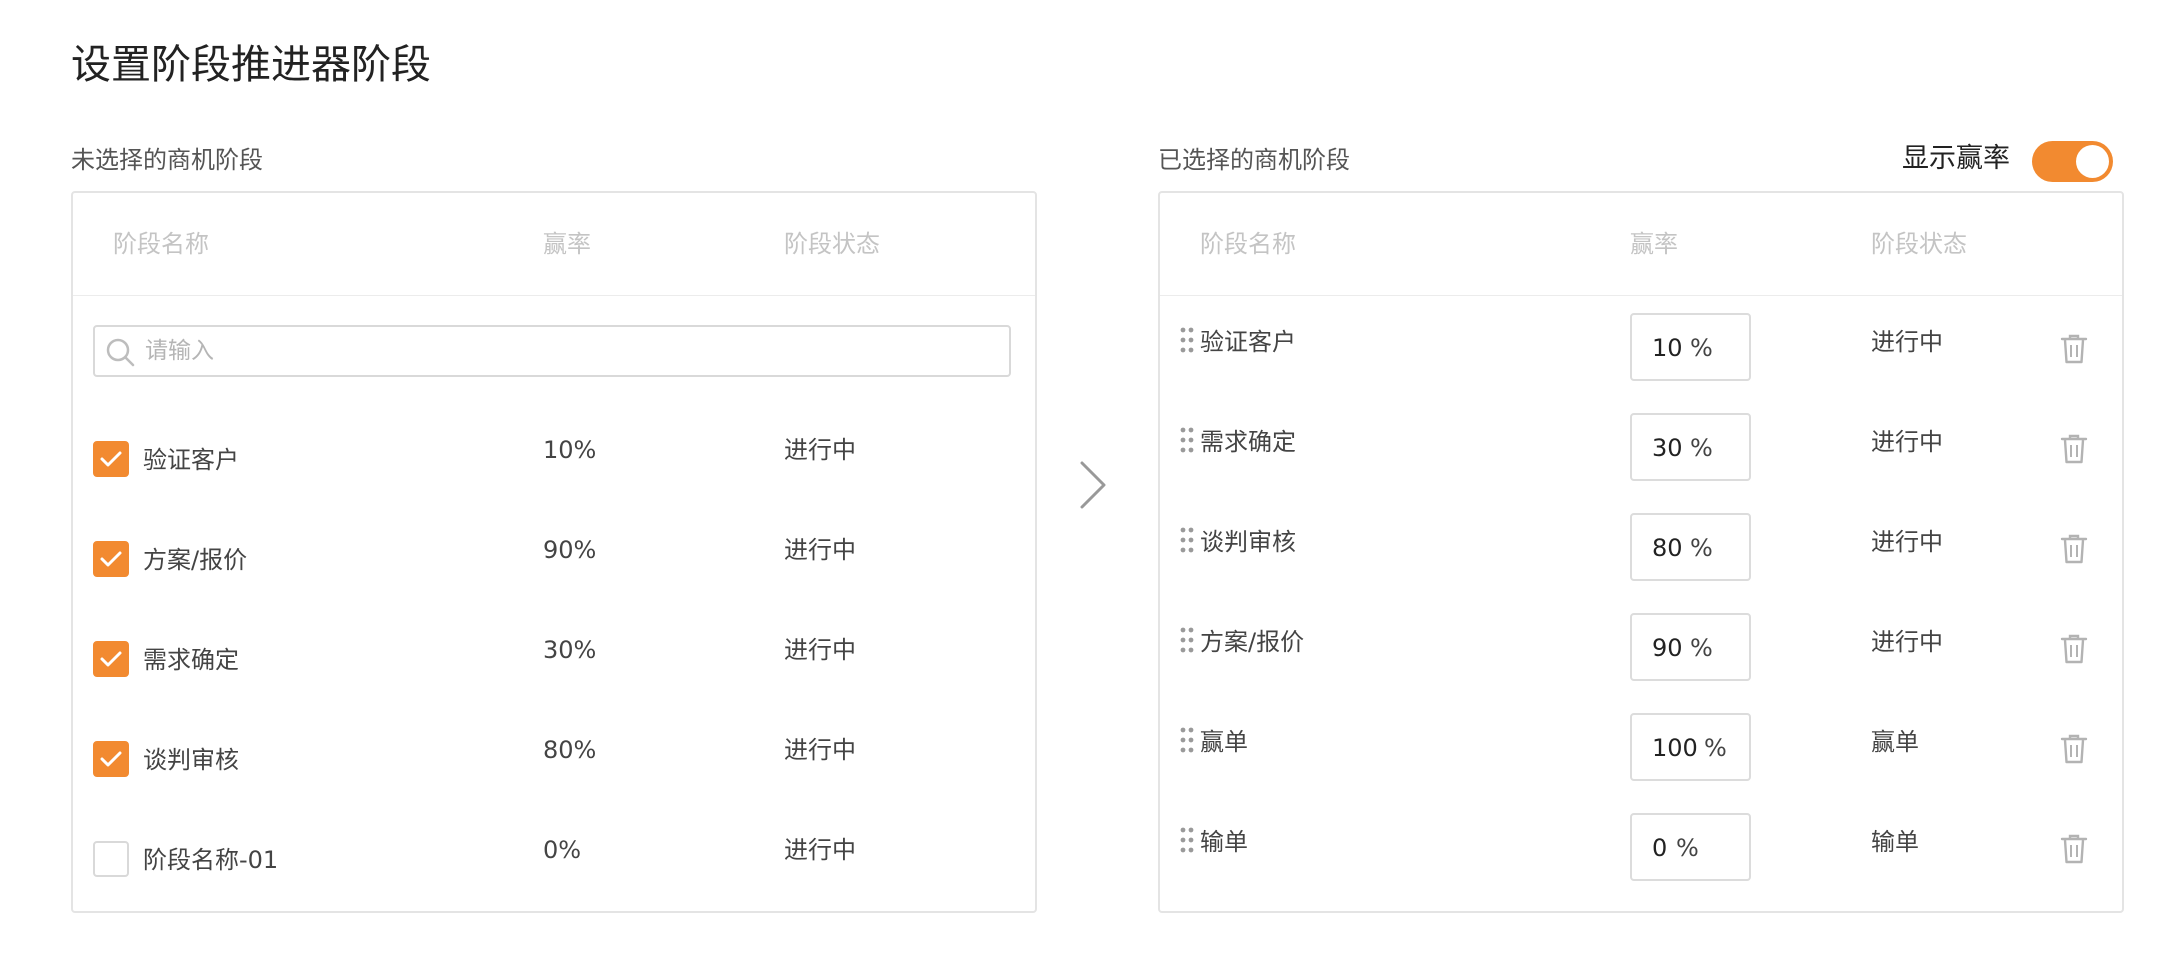  What do you see at coordinates (570, 450) in the screenshot?
I see `stage-win-rate: 10%` at bounding box center [570, 450].